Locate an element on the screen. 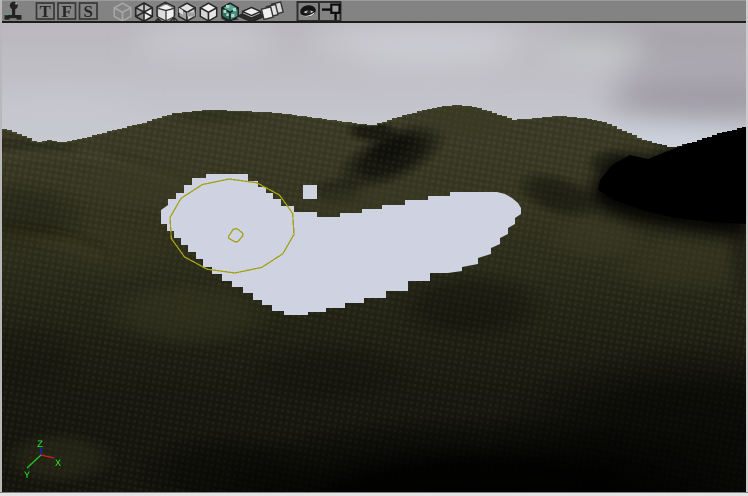 This screenshot has width=748, height=496. svg-text: T is located at coordinates (46, 11).